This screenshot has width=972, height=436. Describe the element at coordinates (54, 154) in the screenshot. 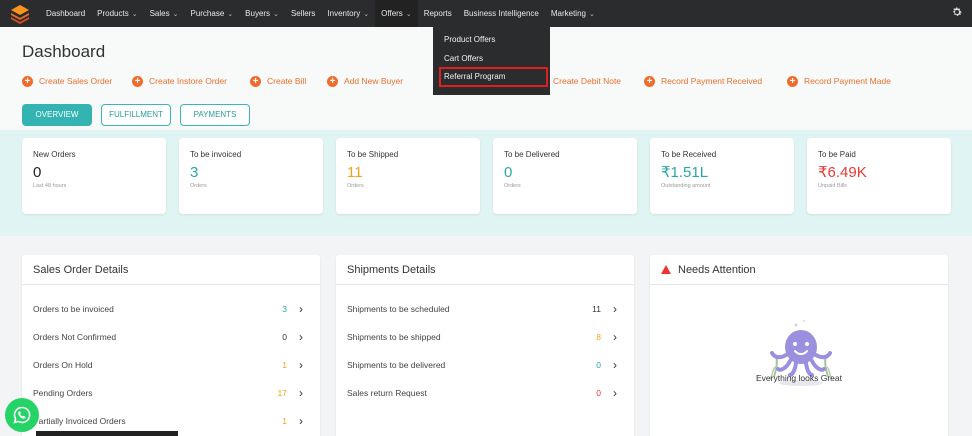

I see `stat-label: New Orders` at that location.